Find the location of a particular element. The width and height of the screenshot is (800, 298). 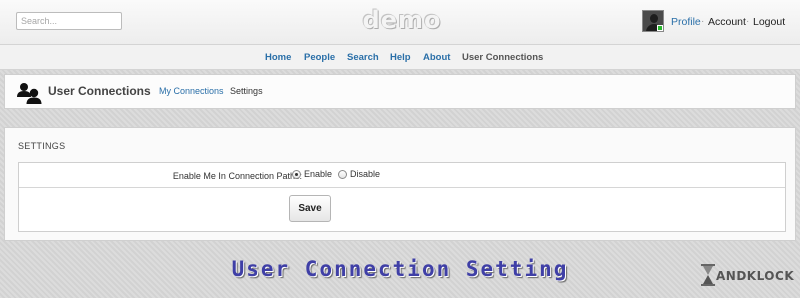

nav-people: People is located at coordinates (319, 57).